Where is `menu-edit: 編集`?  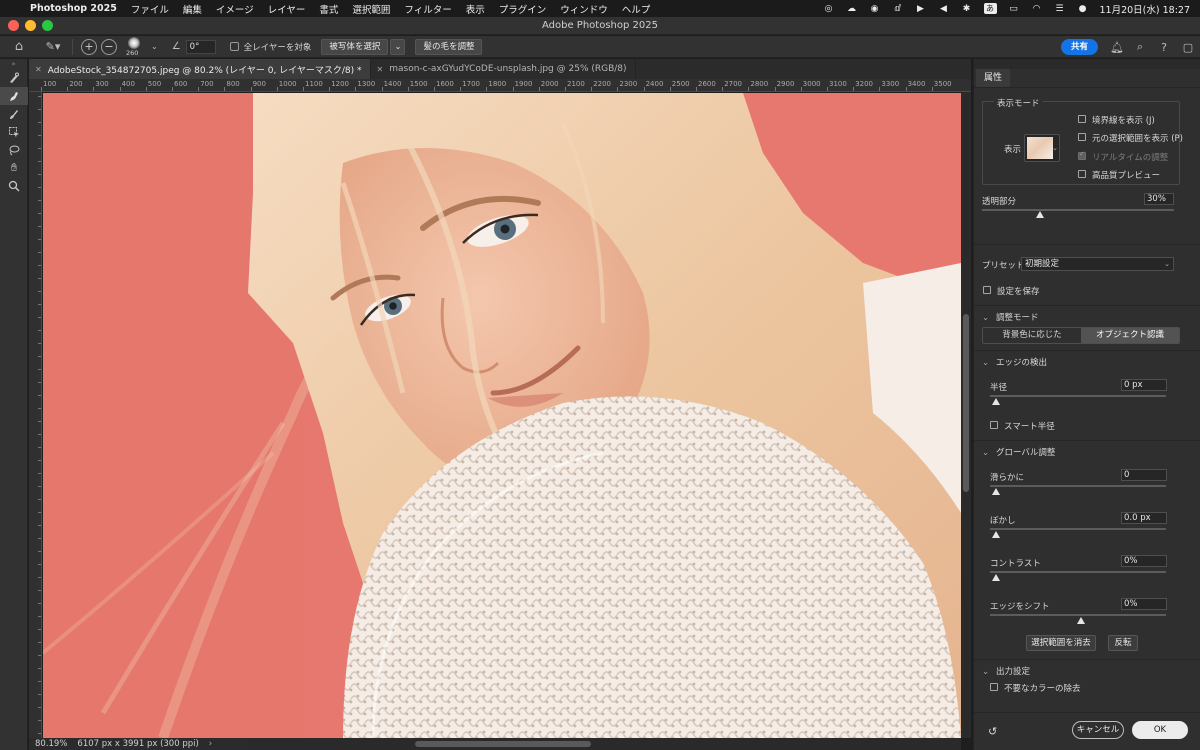
menu-edit: 編集 is located at coordinates (192, 9).